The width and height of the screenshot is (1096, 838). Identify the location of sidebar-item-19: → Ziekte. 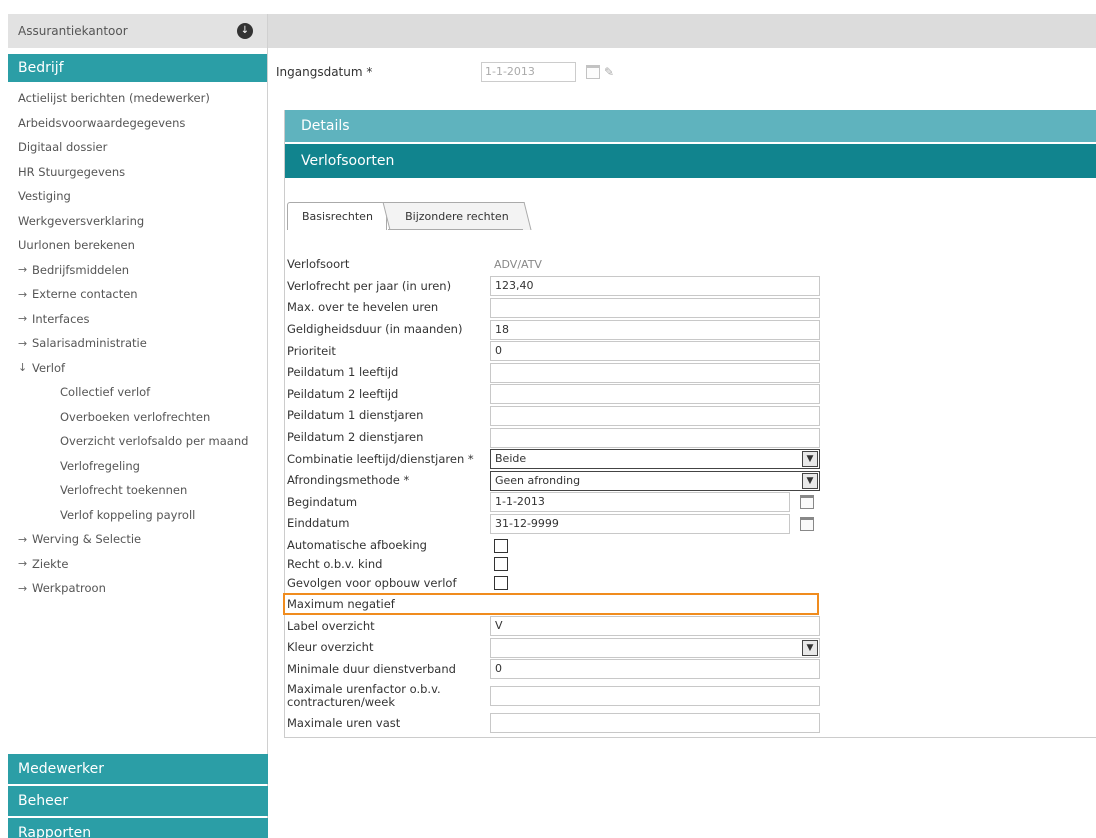
(137, 564).